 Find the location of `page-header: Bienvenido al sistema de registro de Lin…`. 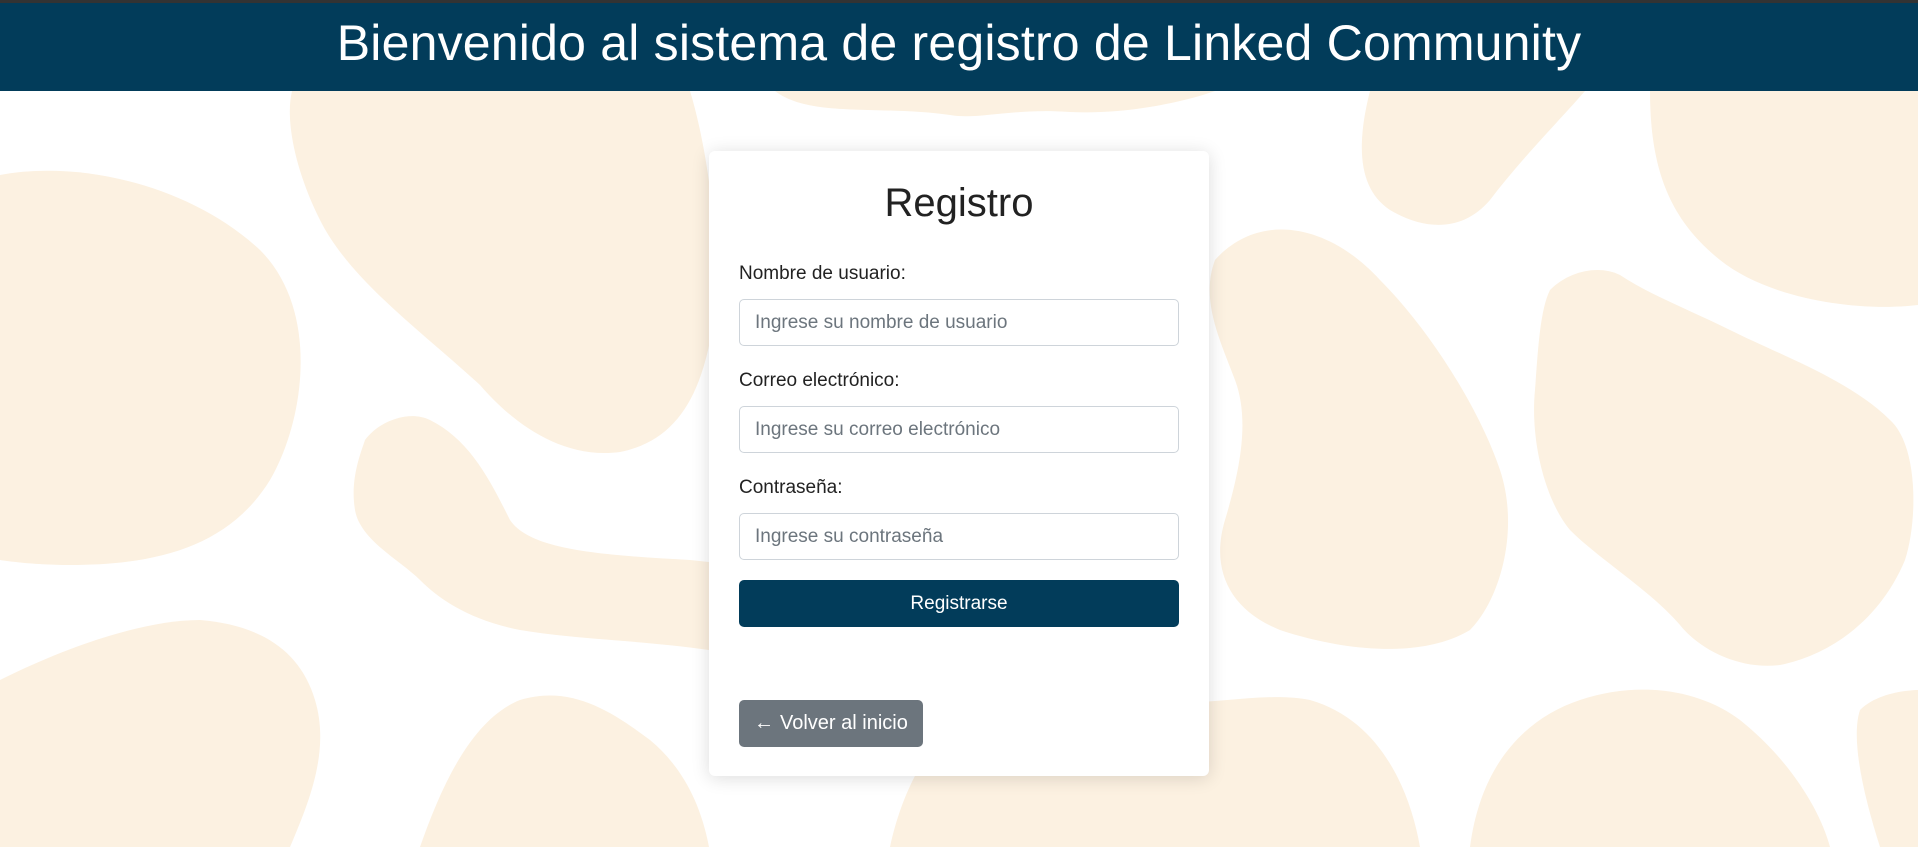

page-header: Bienvenido al sistema de registro de Lin… is located at coordinates (959, 47).